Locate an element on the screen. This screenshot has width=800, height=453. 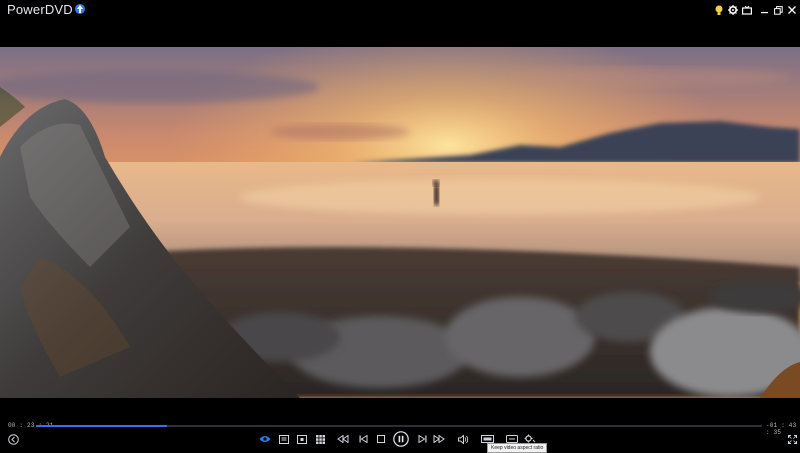
fullscreen-icon is located at coordinates (792, 439).